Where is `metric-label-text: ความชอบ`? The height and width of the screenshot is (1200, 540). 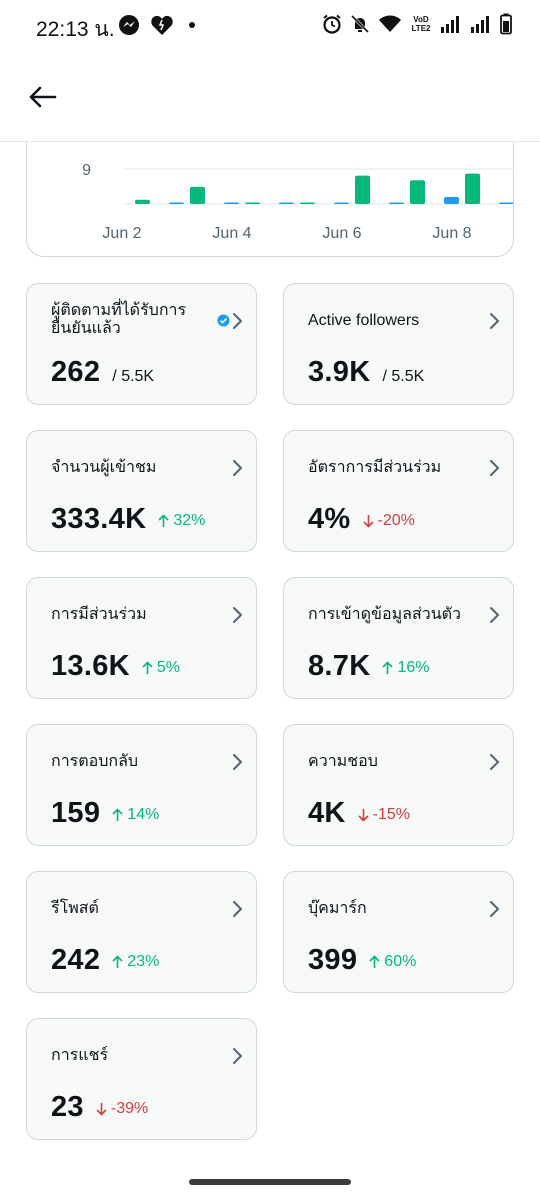 metric-label-text: ความชอบ is located at coordinates (343, 761).